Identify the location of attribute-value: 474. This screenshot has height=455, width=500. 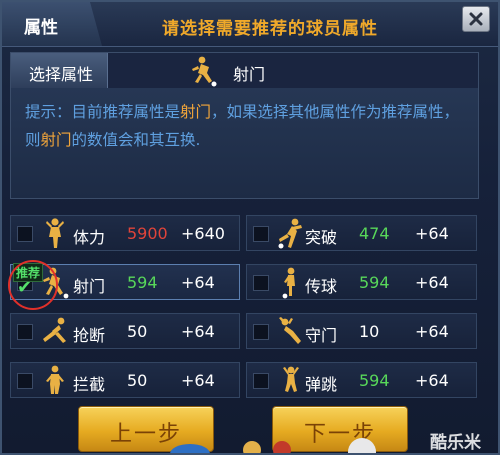
(374, 233).